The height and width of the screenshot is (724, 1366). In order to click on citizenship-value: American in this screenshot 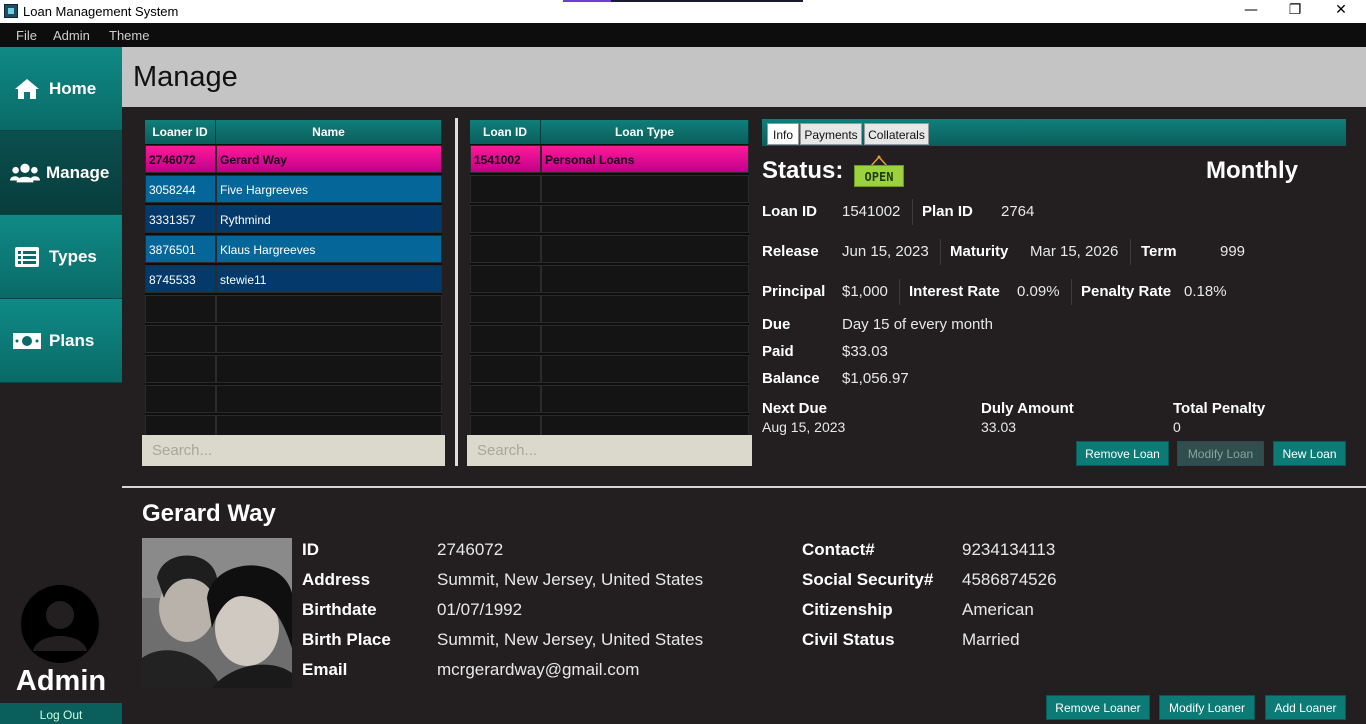, I will do `click(998, 609)`.